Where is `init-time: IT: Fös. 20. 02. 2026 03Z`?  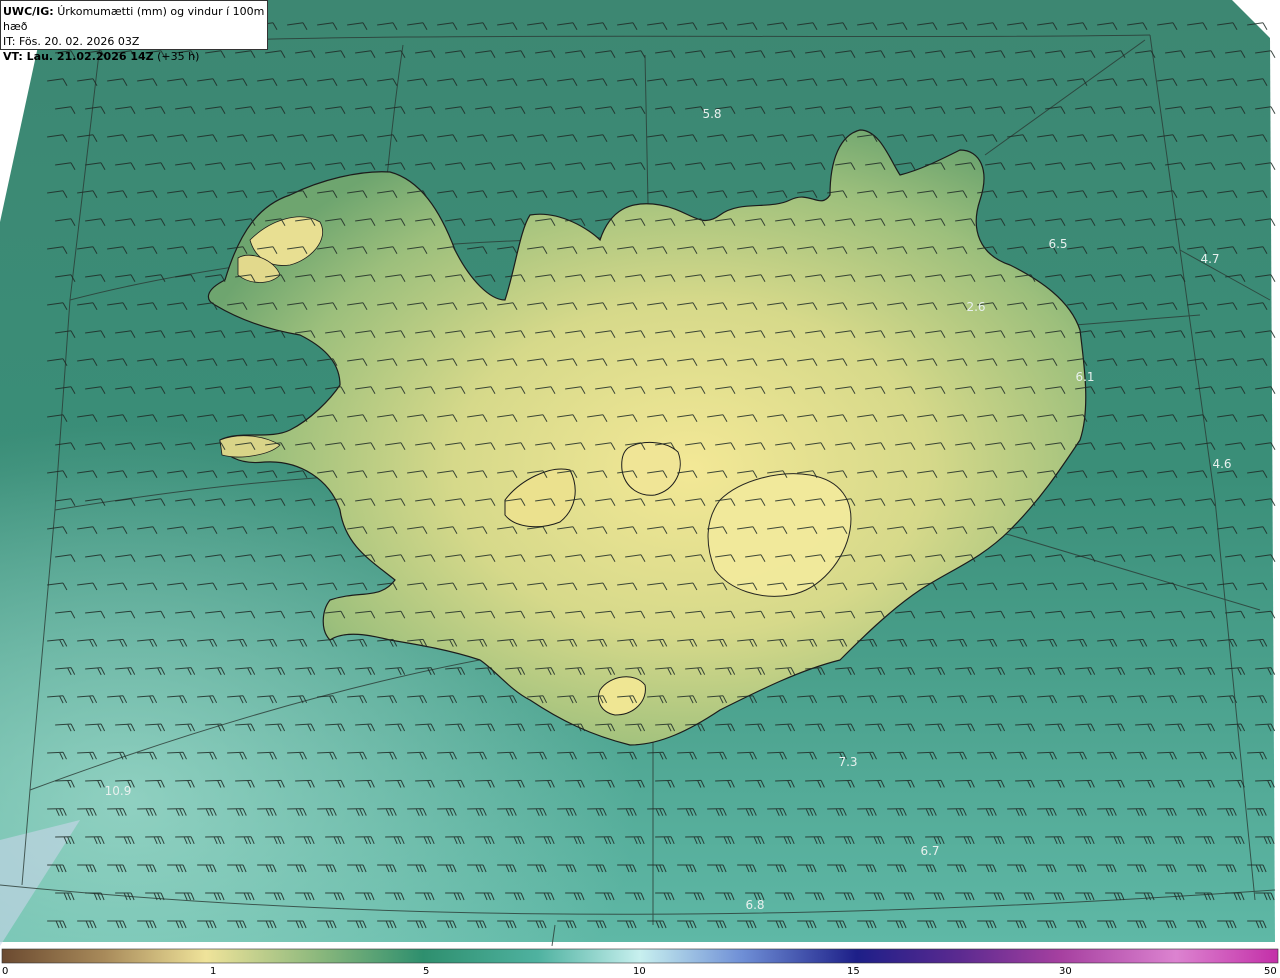
init-time: IT: Fös. 20. 02. 2026 03Z is located at coordinates (71, 41).